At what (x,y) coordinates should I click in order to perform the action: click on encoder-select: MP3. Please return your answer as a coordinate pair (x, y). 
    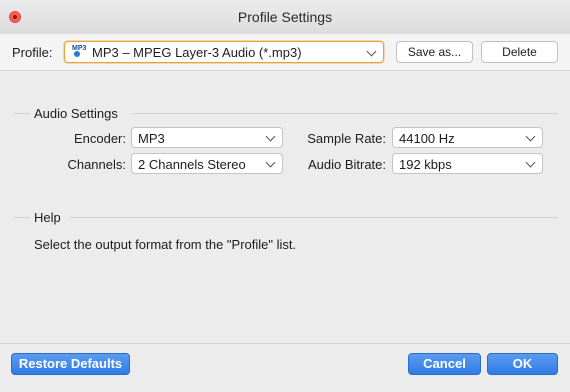
    Looking at the image, I should click on (207, 137).